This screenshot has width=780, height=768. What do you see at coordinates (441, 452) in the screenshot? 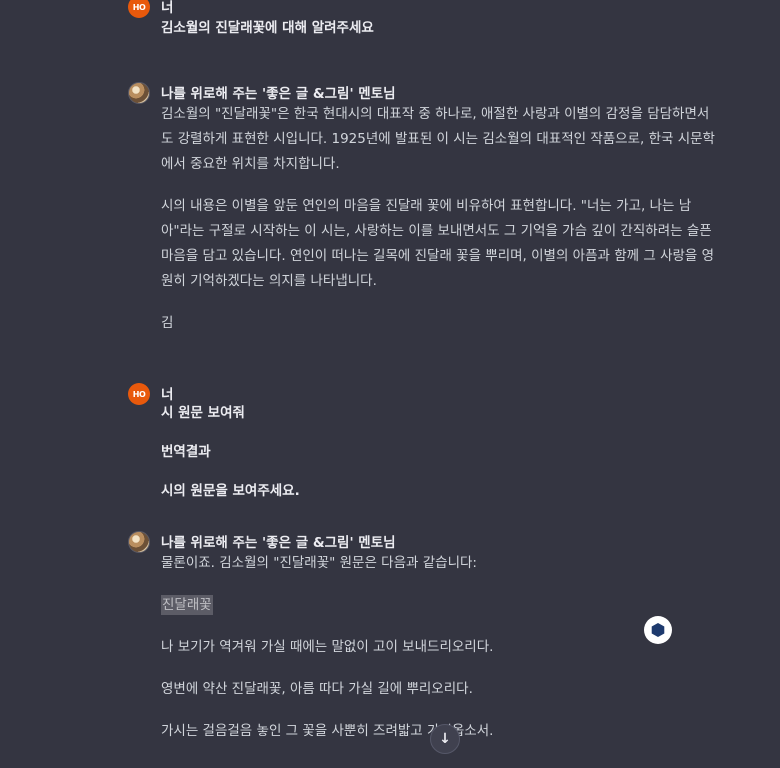
I see `message-body: 시 원문 보여줘 번역결과 시의 원문을 보여주세요.` at bounding box center [441, 452].